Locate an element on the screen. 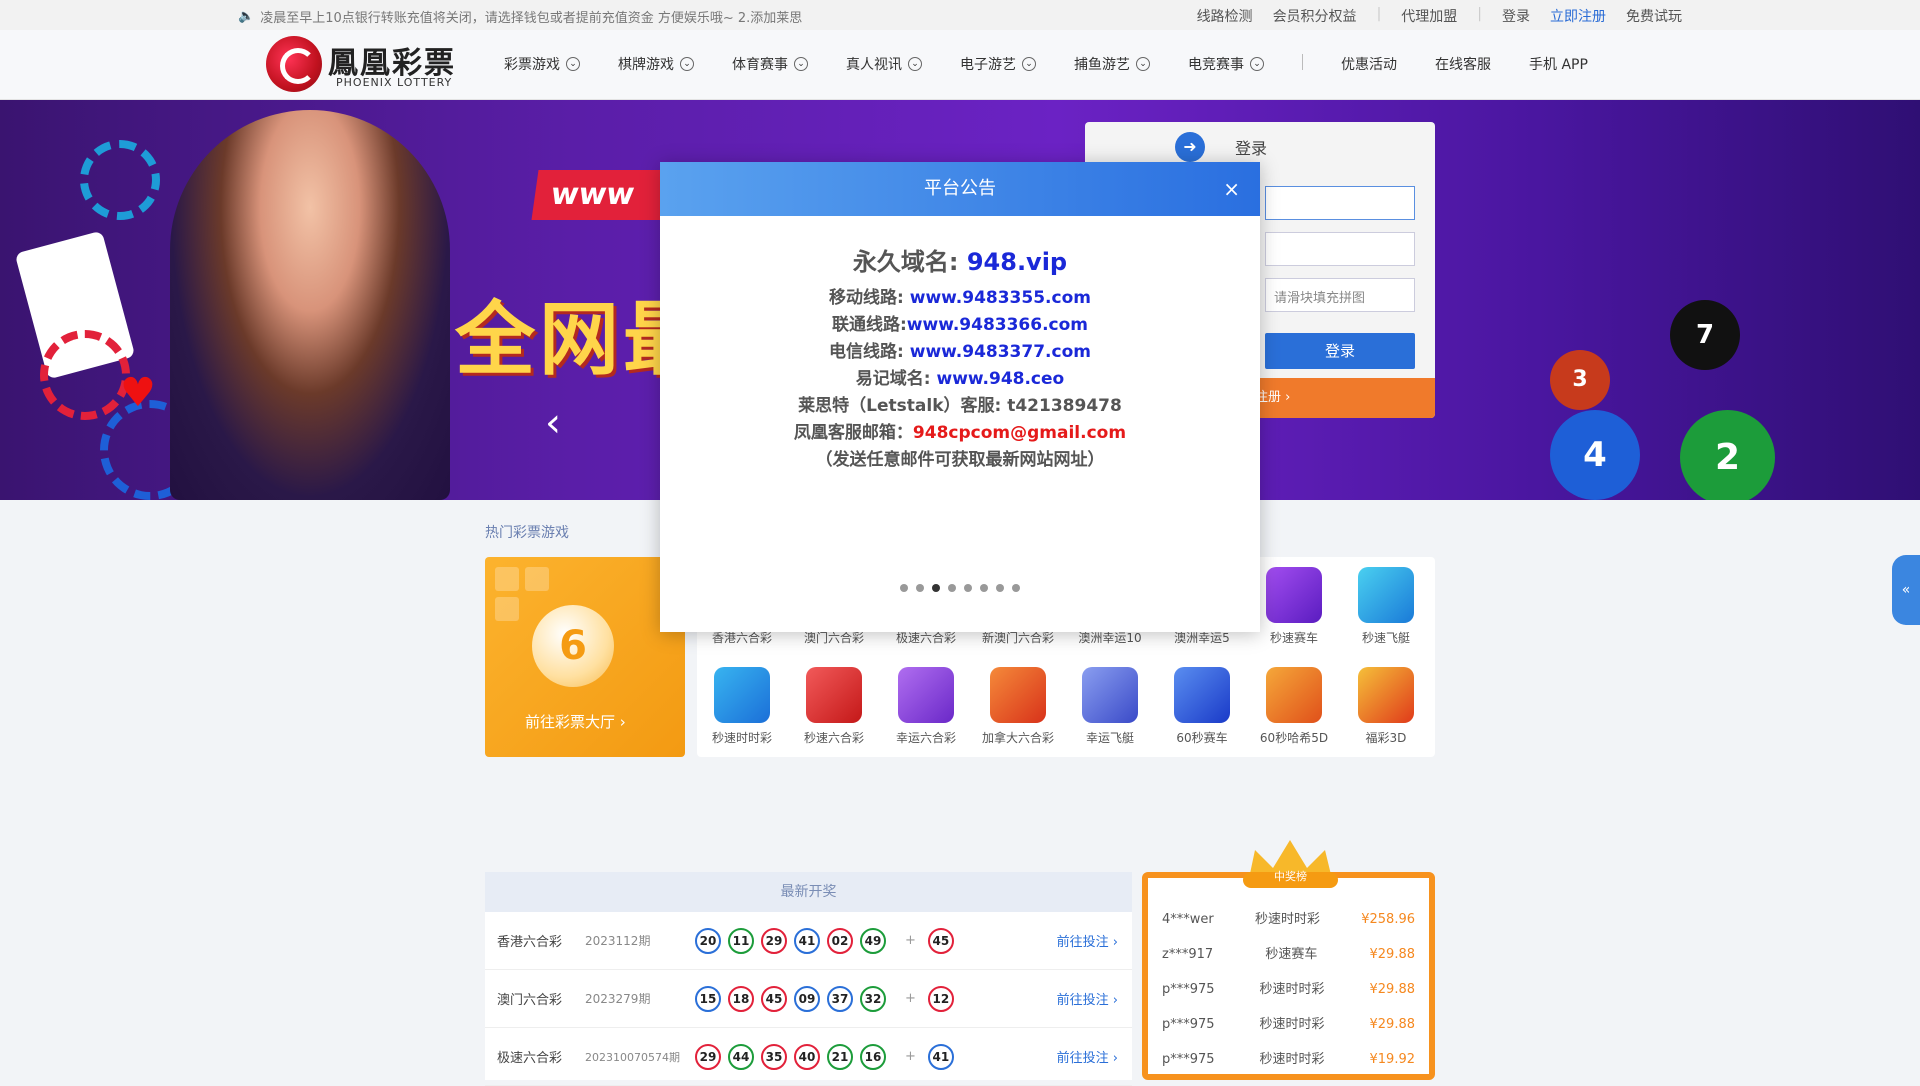 The image size is (1920, 1086). lottery-ball-icon: 6 is located at coordinates (573, 646).